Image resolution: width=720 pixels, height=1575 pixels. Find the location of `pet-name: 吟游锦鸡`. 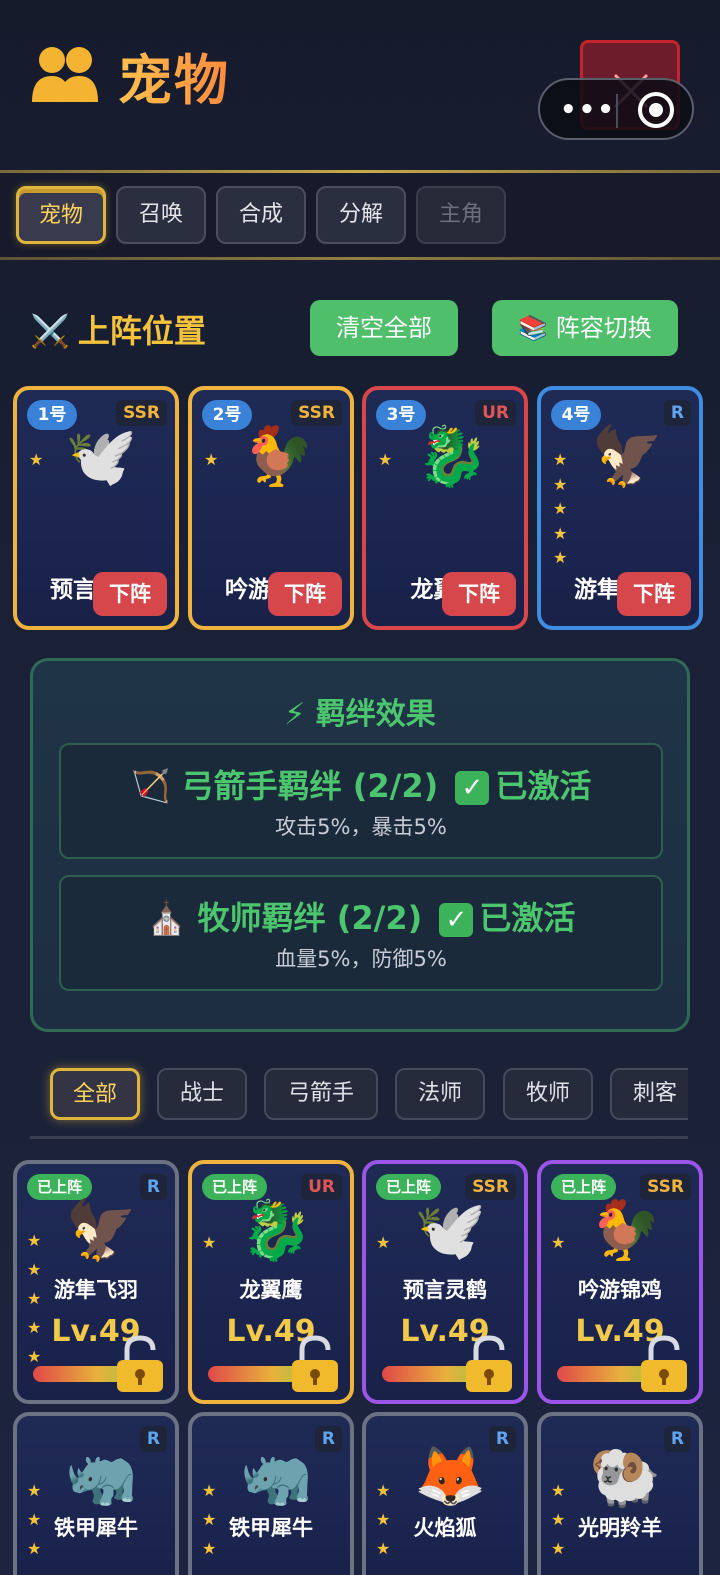

pet-name: 吟游锦鸡 is located at coordinates (620, 1290).